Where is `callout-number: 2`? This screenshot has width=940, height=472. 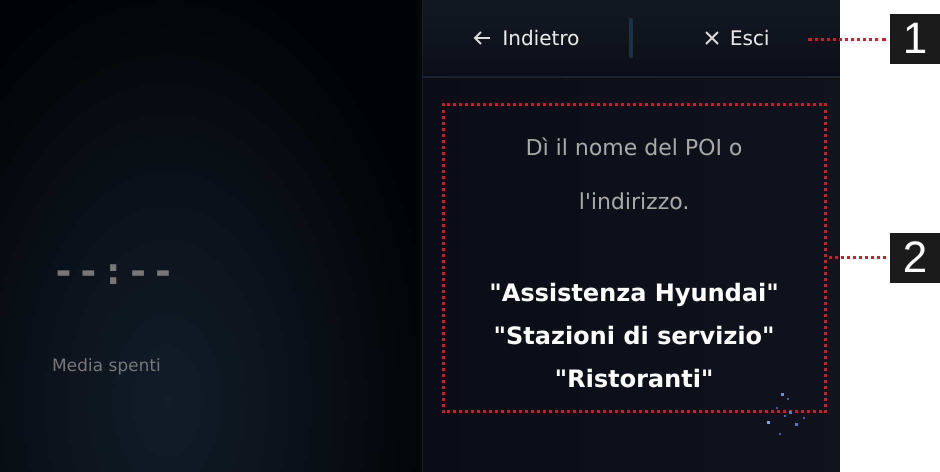 callout-number: 2 is located at coordinates (915, 258).